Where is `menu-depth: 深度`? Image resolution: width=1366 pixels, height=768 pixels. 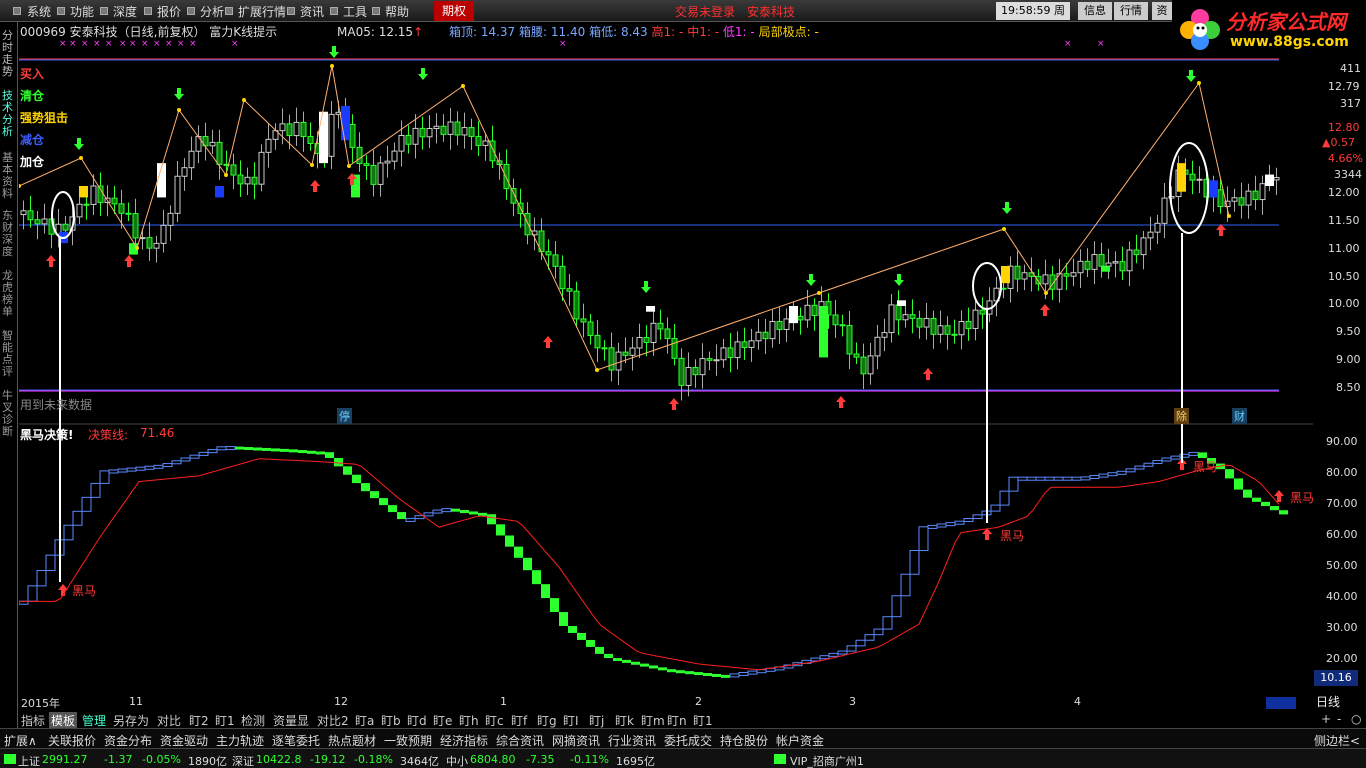 menu-depth: 深度 is located at coordinates (125, 11).